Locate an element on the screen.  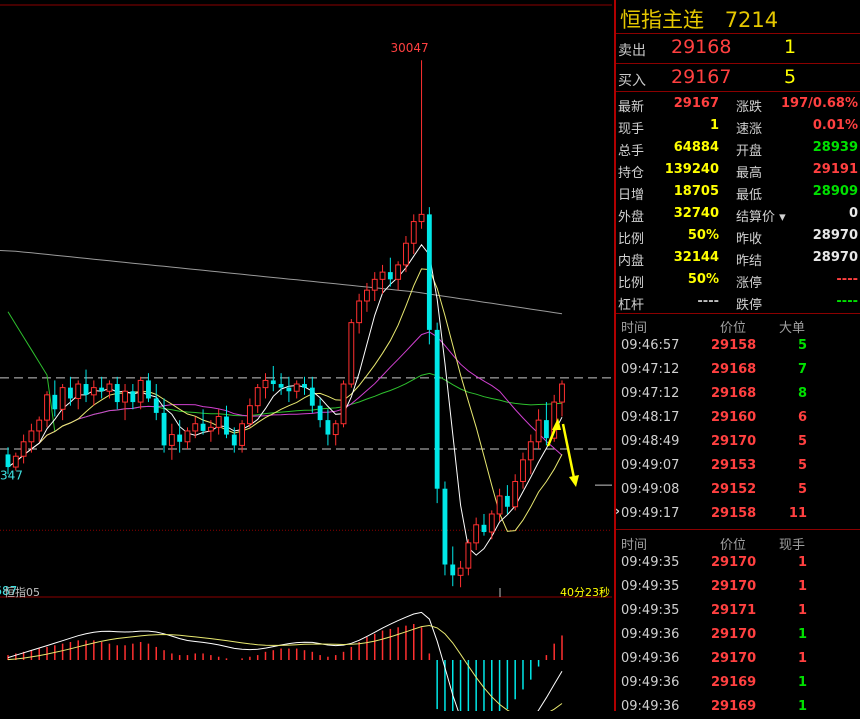
table-row: 09:47:12 29168 8 is located at coordinates (738, 394).